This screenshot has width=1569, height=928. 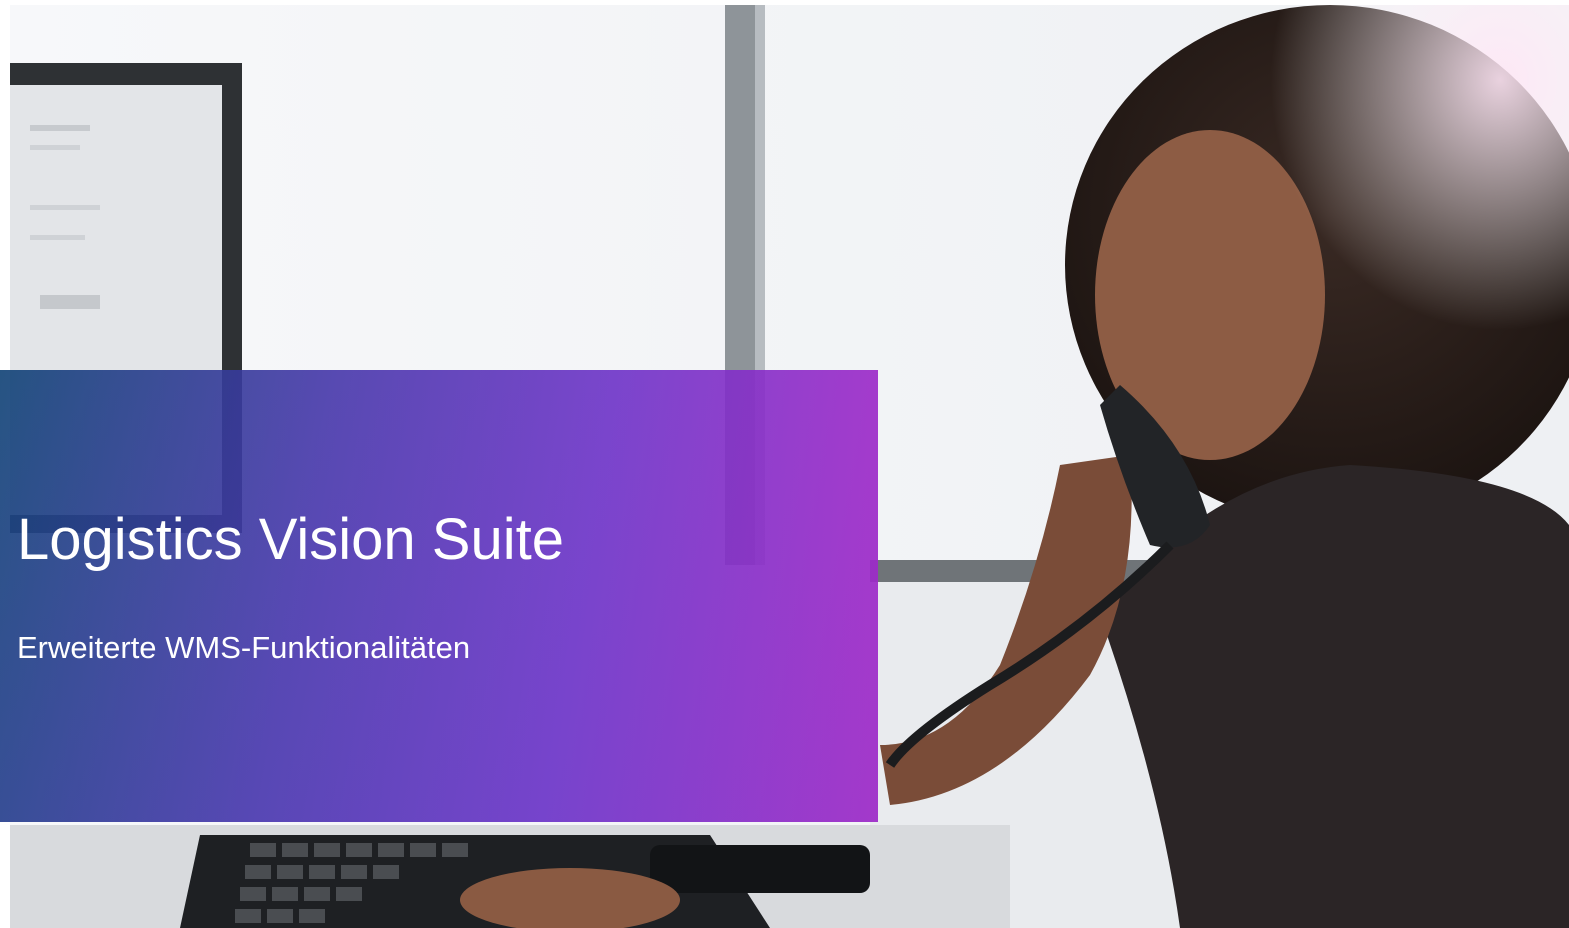 I want to click on slide-title: Logistics Vision Suite, so click(x=291, y=539).